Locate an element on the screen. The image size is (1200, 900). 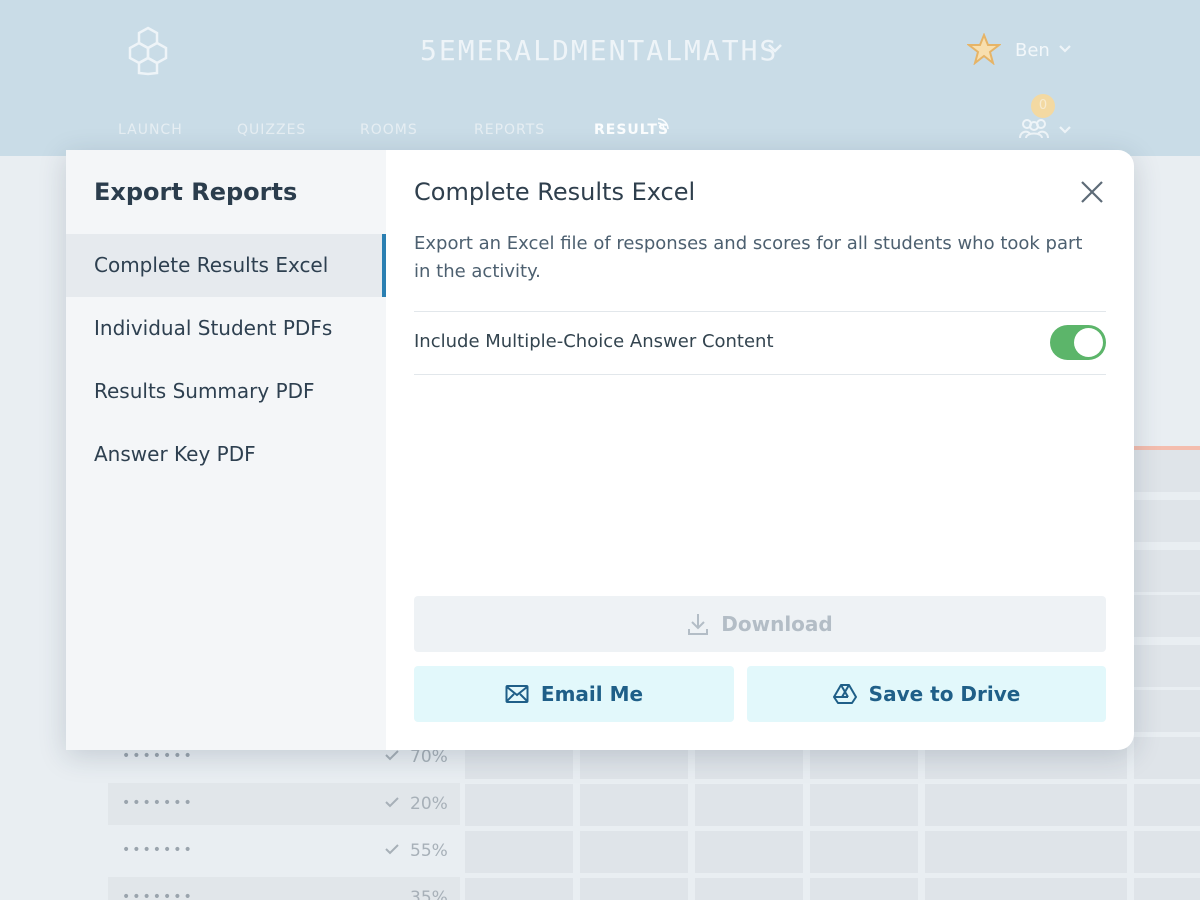
live-signal-icon is located at coordinates (663, 124).